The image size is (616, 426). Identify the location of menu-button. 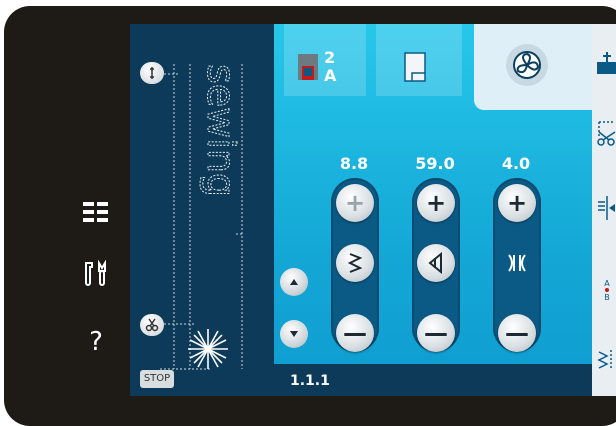
(96, 212).